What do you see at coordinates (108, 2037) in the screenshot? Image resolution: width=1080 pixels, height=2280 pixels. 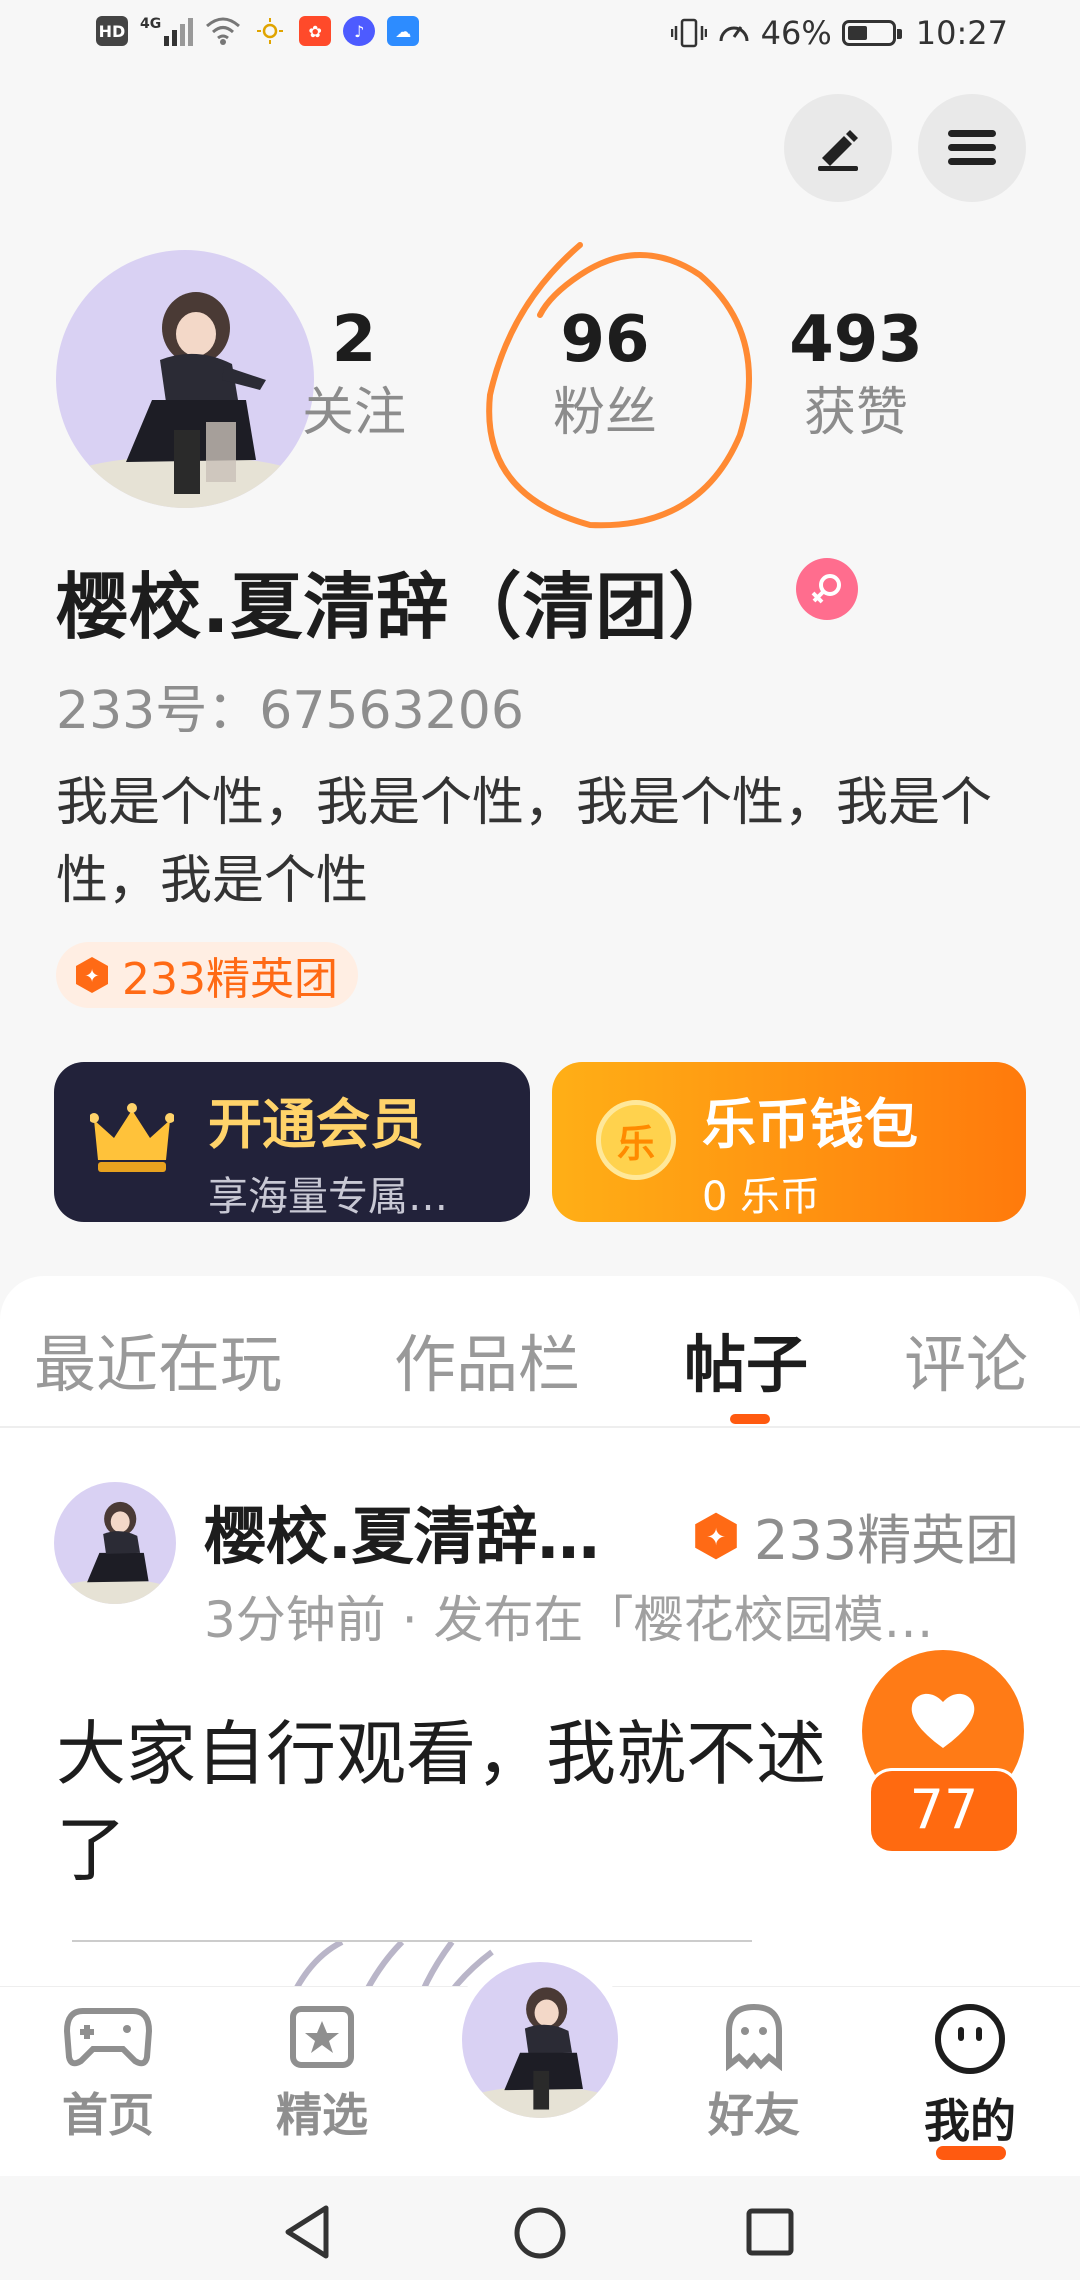 I see `gamepad-icon` at bounding box center [108, 2037].